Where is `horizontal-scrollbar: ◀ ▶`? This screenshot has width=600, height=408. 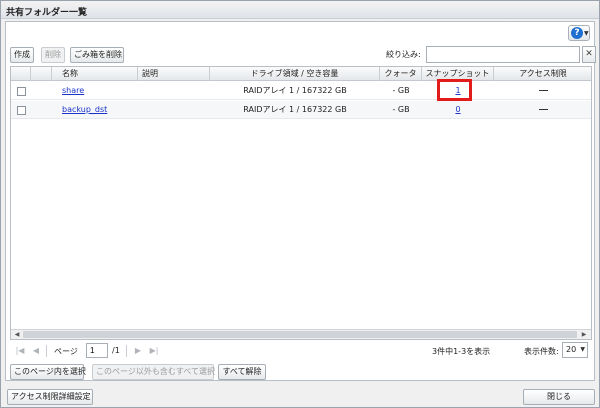 horizontal-scrollbar: ◀ ▶ is located at coordinates (301, 334).